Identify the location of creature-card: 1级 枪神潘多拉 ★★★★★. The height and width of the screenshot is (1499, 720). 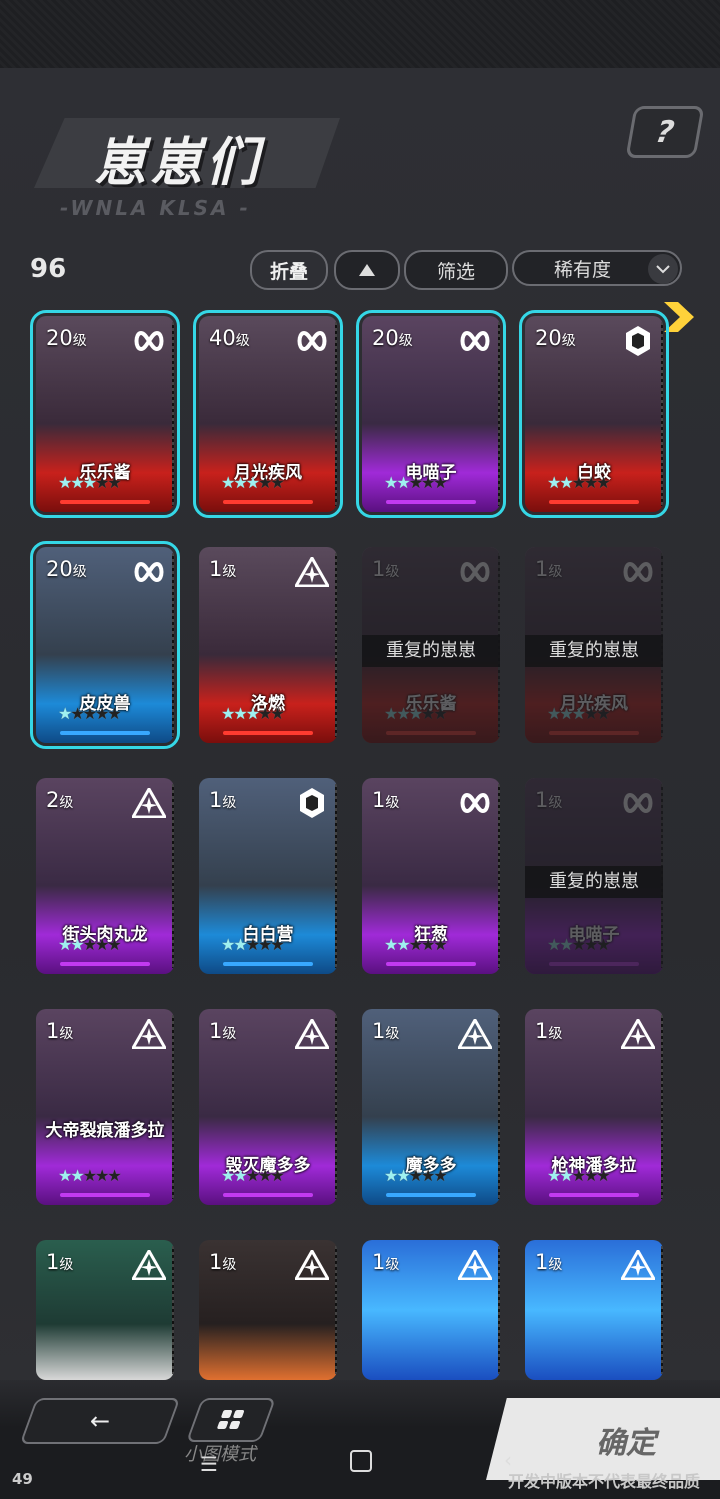
(594, 1107).